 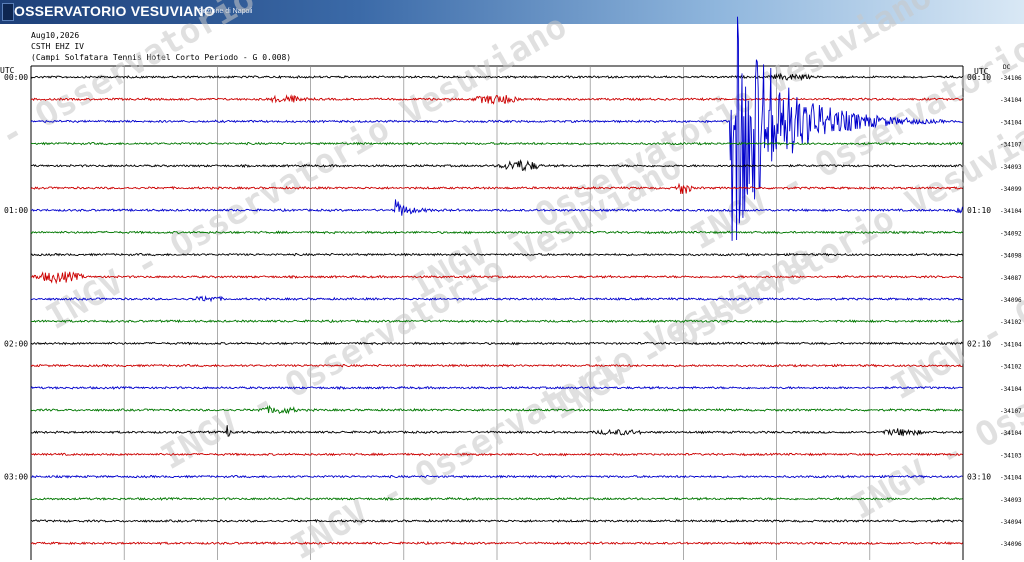 What do you see at coordinates (1011, 256) in the screenshot?
I see `dc-offset-label: -34098` at bounding box center [1011, 256].